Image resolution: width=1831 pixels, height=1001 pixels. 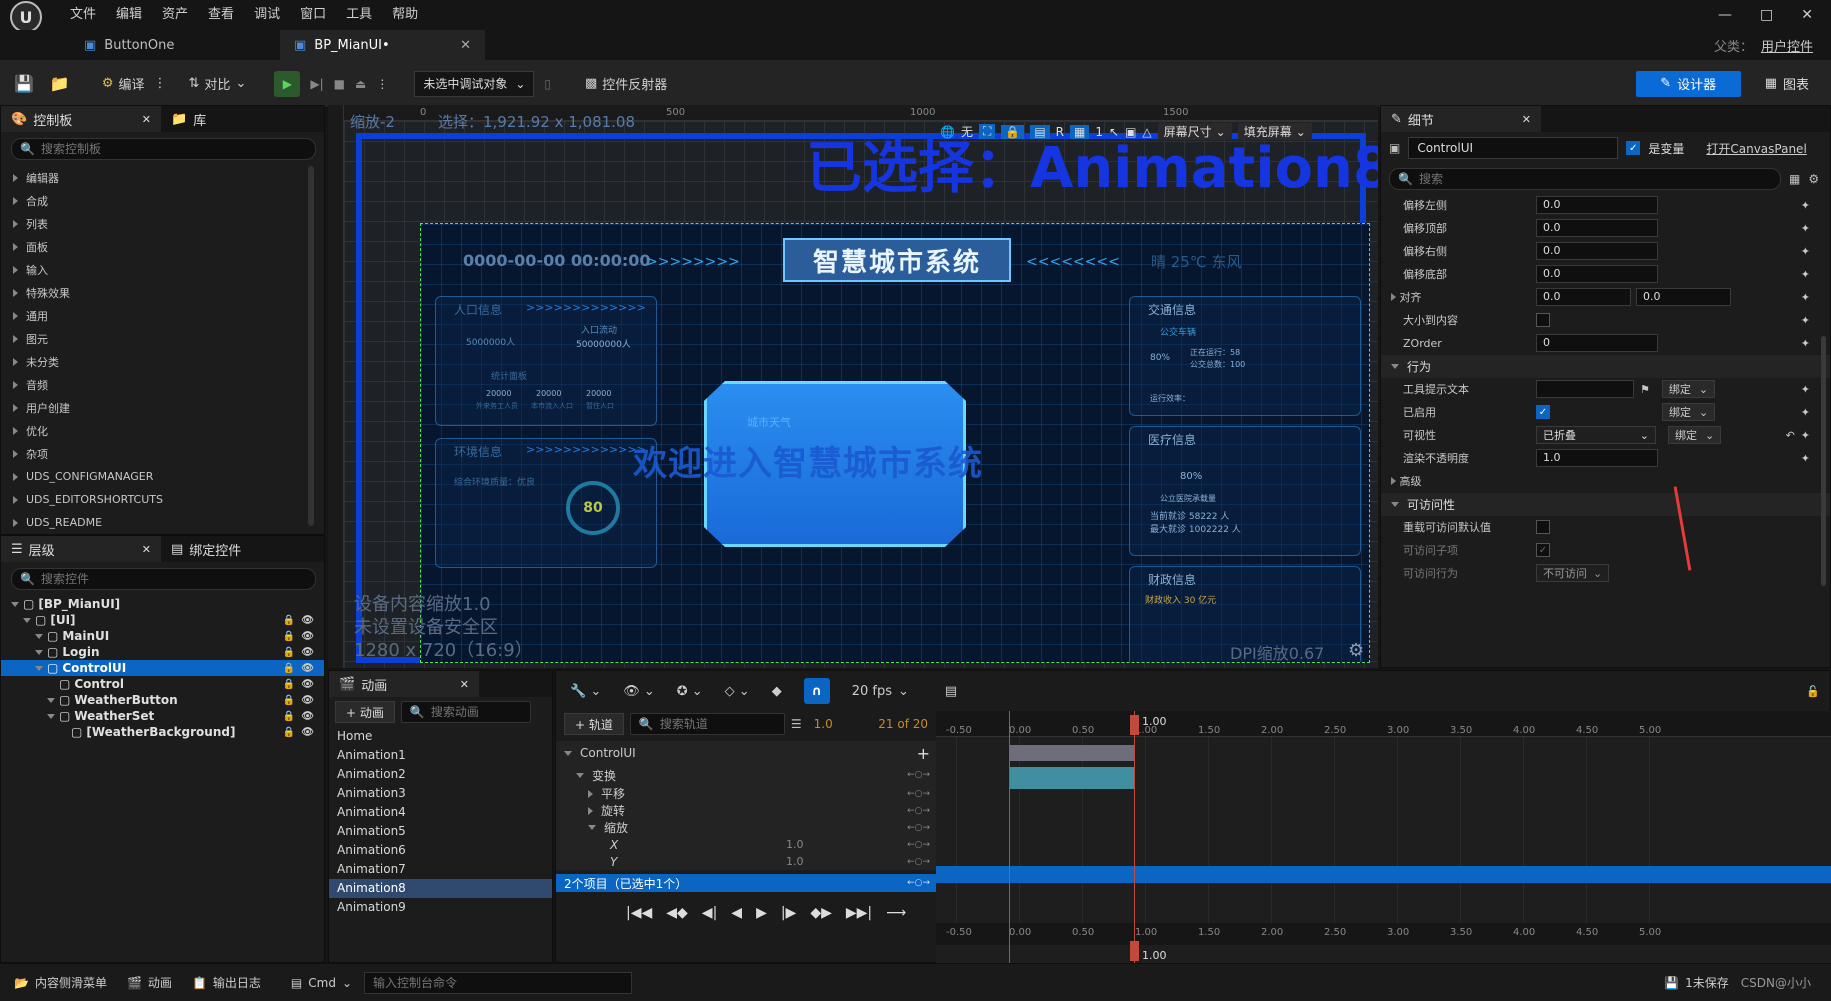 I want to click on animation-list-item: Animation7, so click(x=440, y=869).